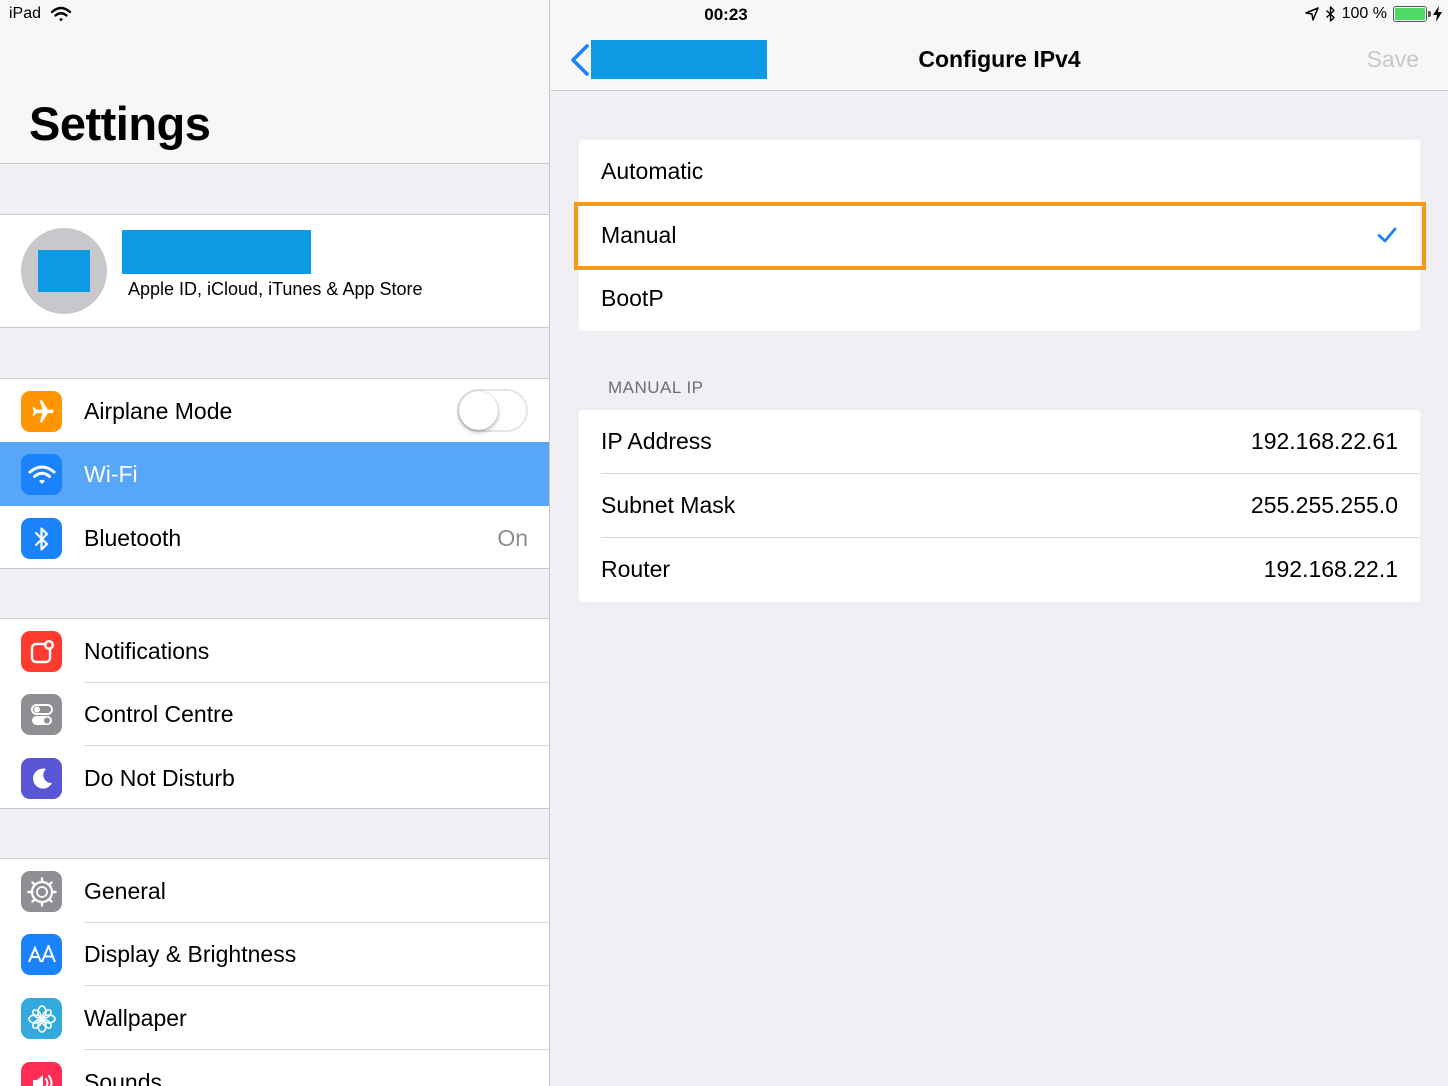  I want to click on field-label: Subnet Mask, so click(668, 505).